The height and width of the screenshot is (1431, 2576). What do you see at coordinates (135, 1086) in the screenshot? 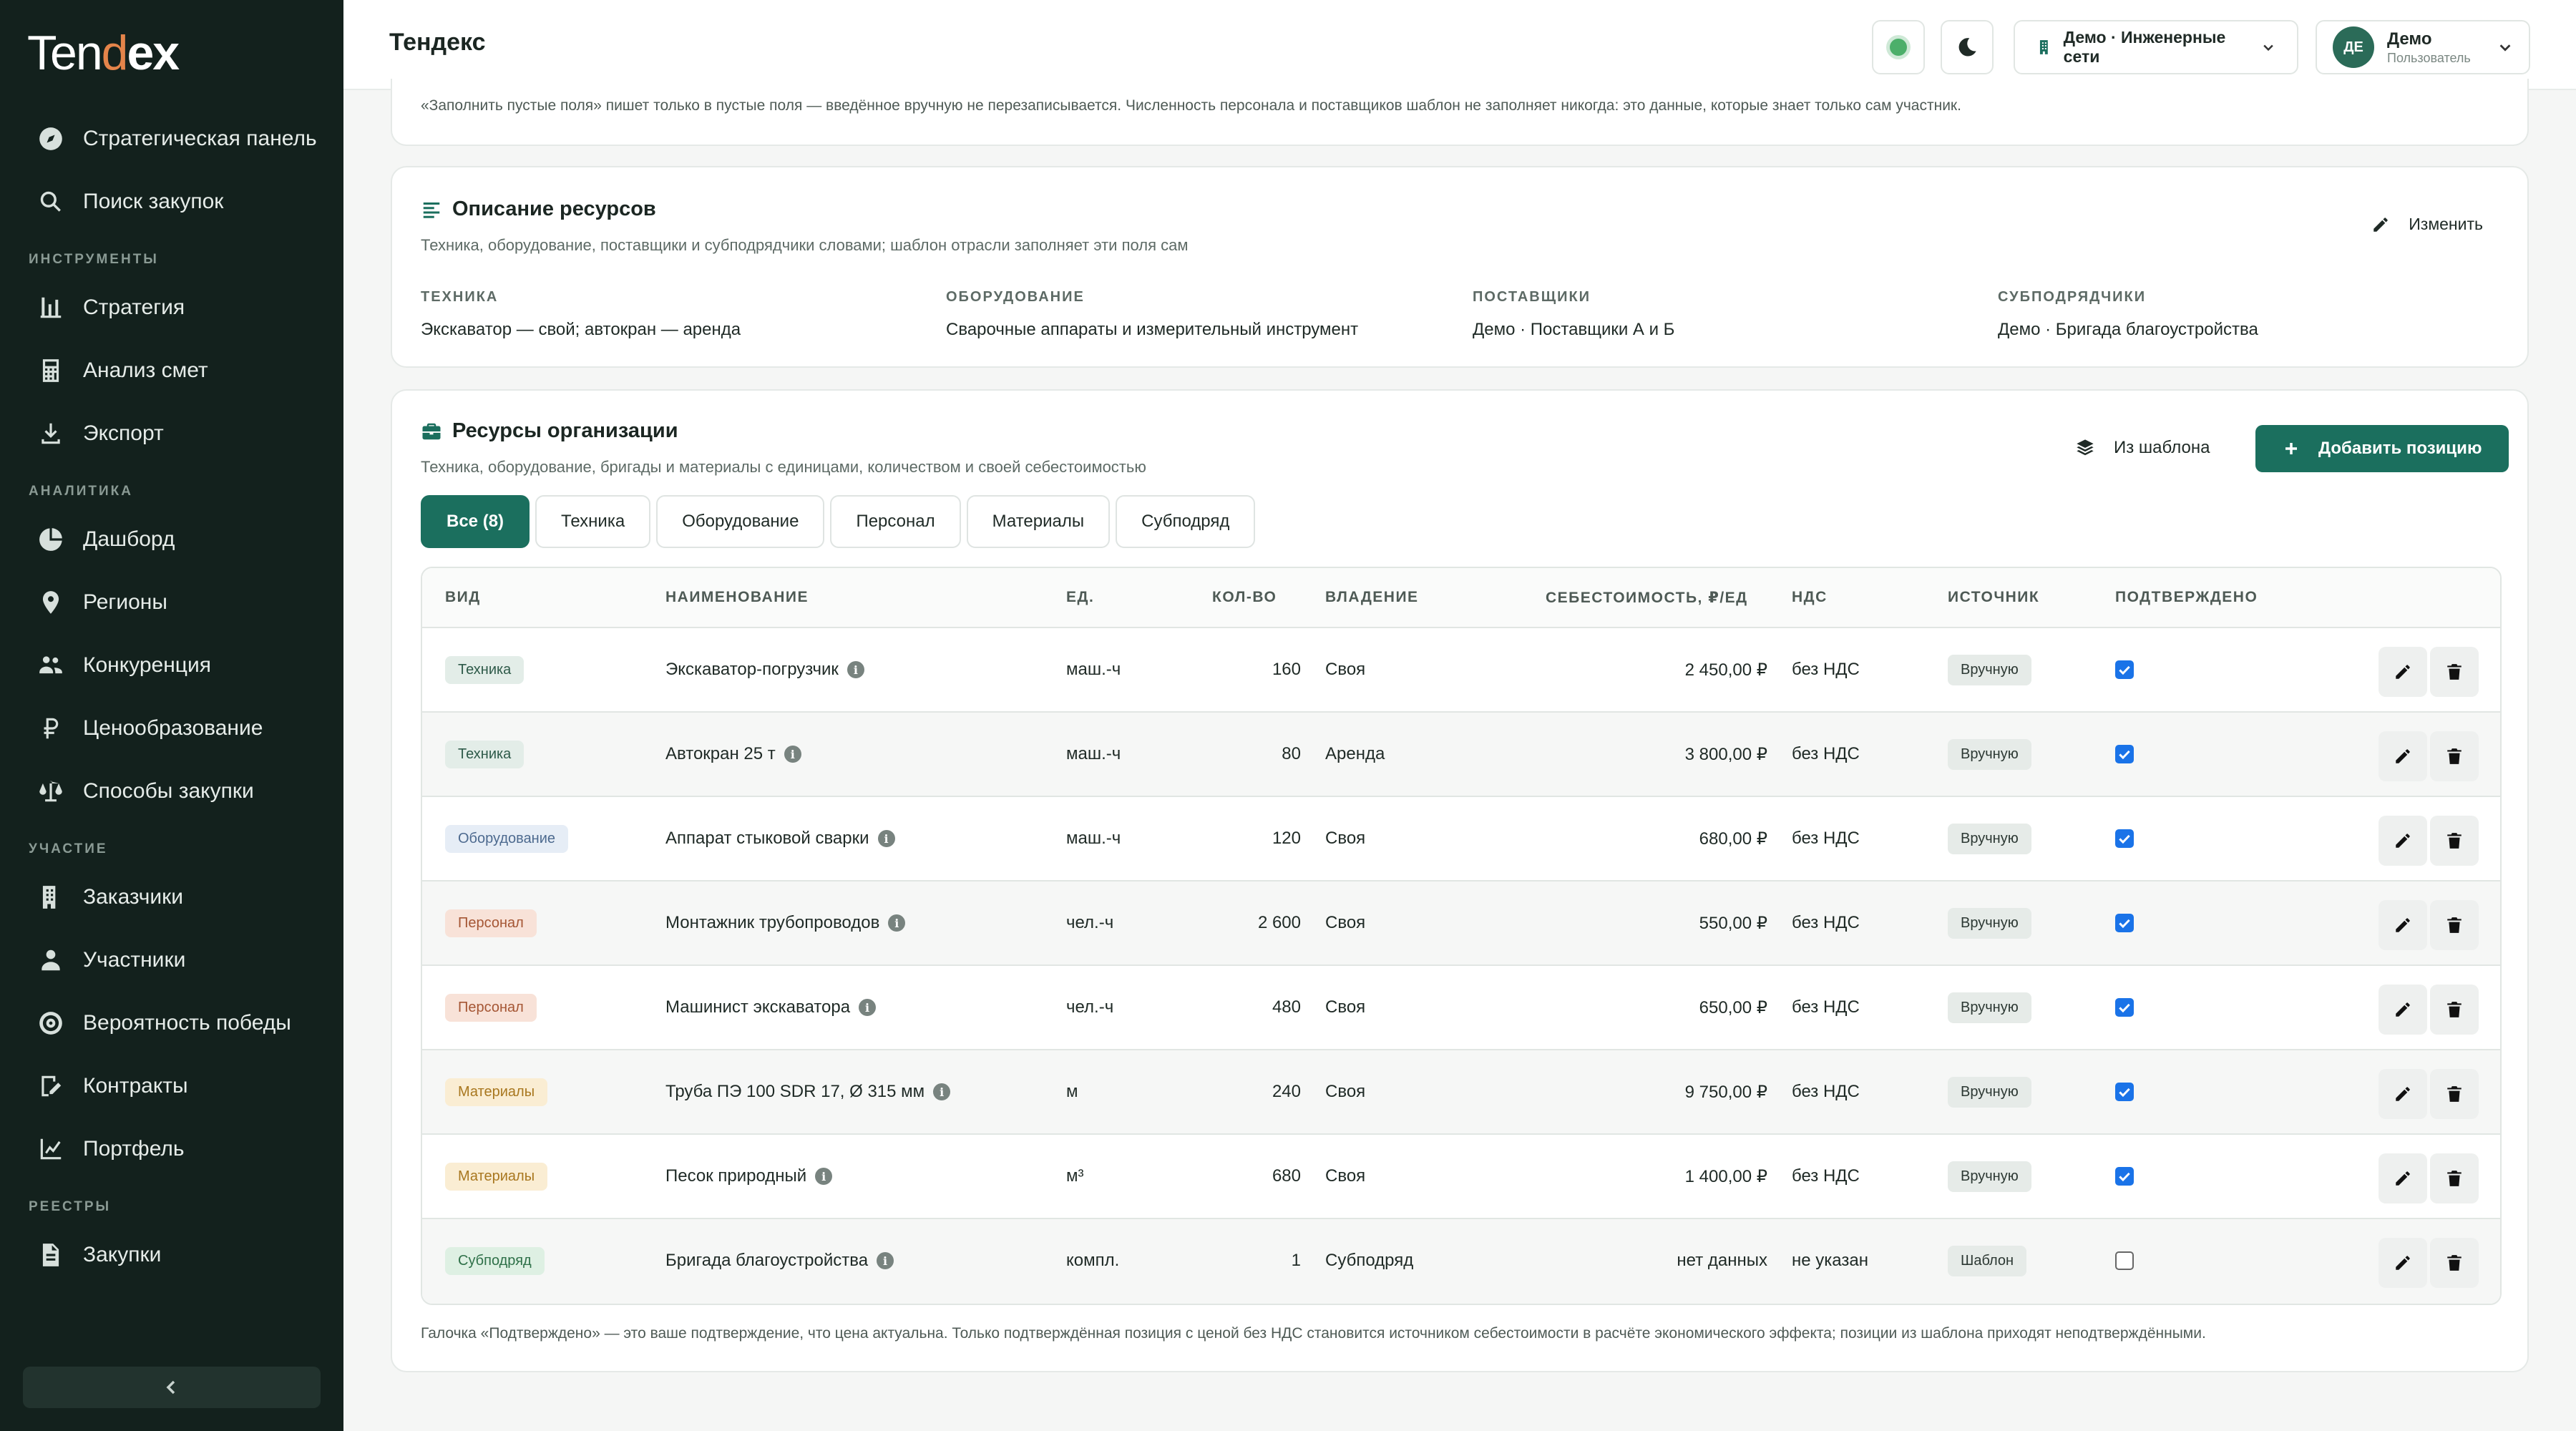
I see `sidebar-item-label: Контракты` at bounding box center [135, 1086].